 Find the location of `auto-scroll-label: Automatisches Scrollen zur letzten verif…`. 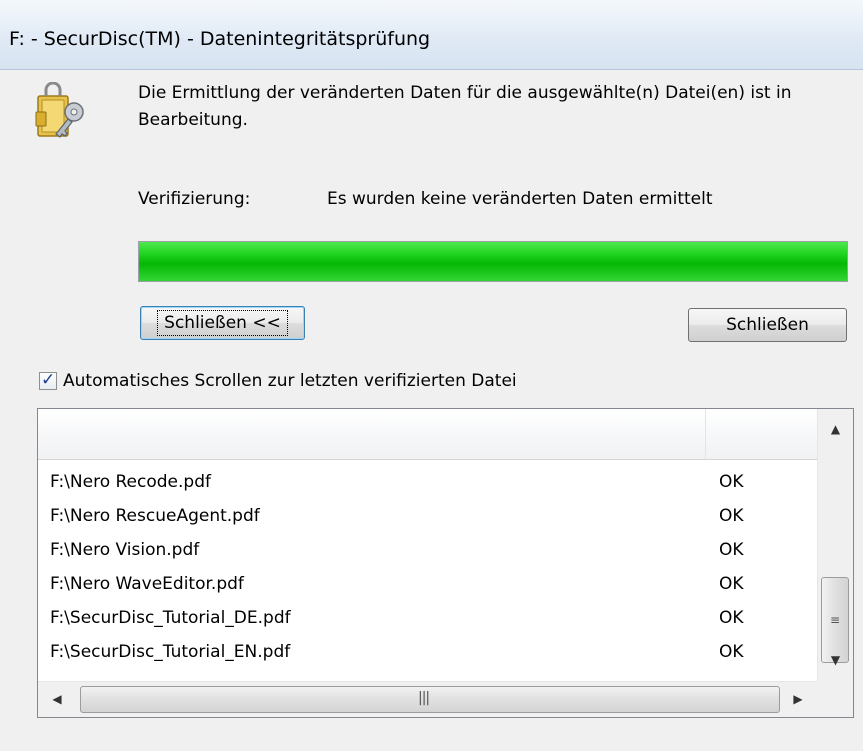

auto-scroll-label: Automatisches Scrollen zur letzten verif… is located at coordinates (290, 381).